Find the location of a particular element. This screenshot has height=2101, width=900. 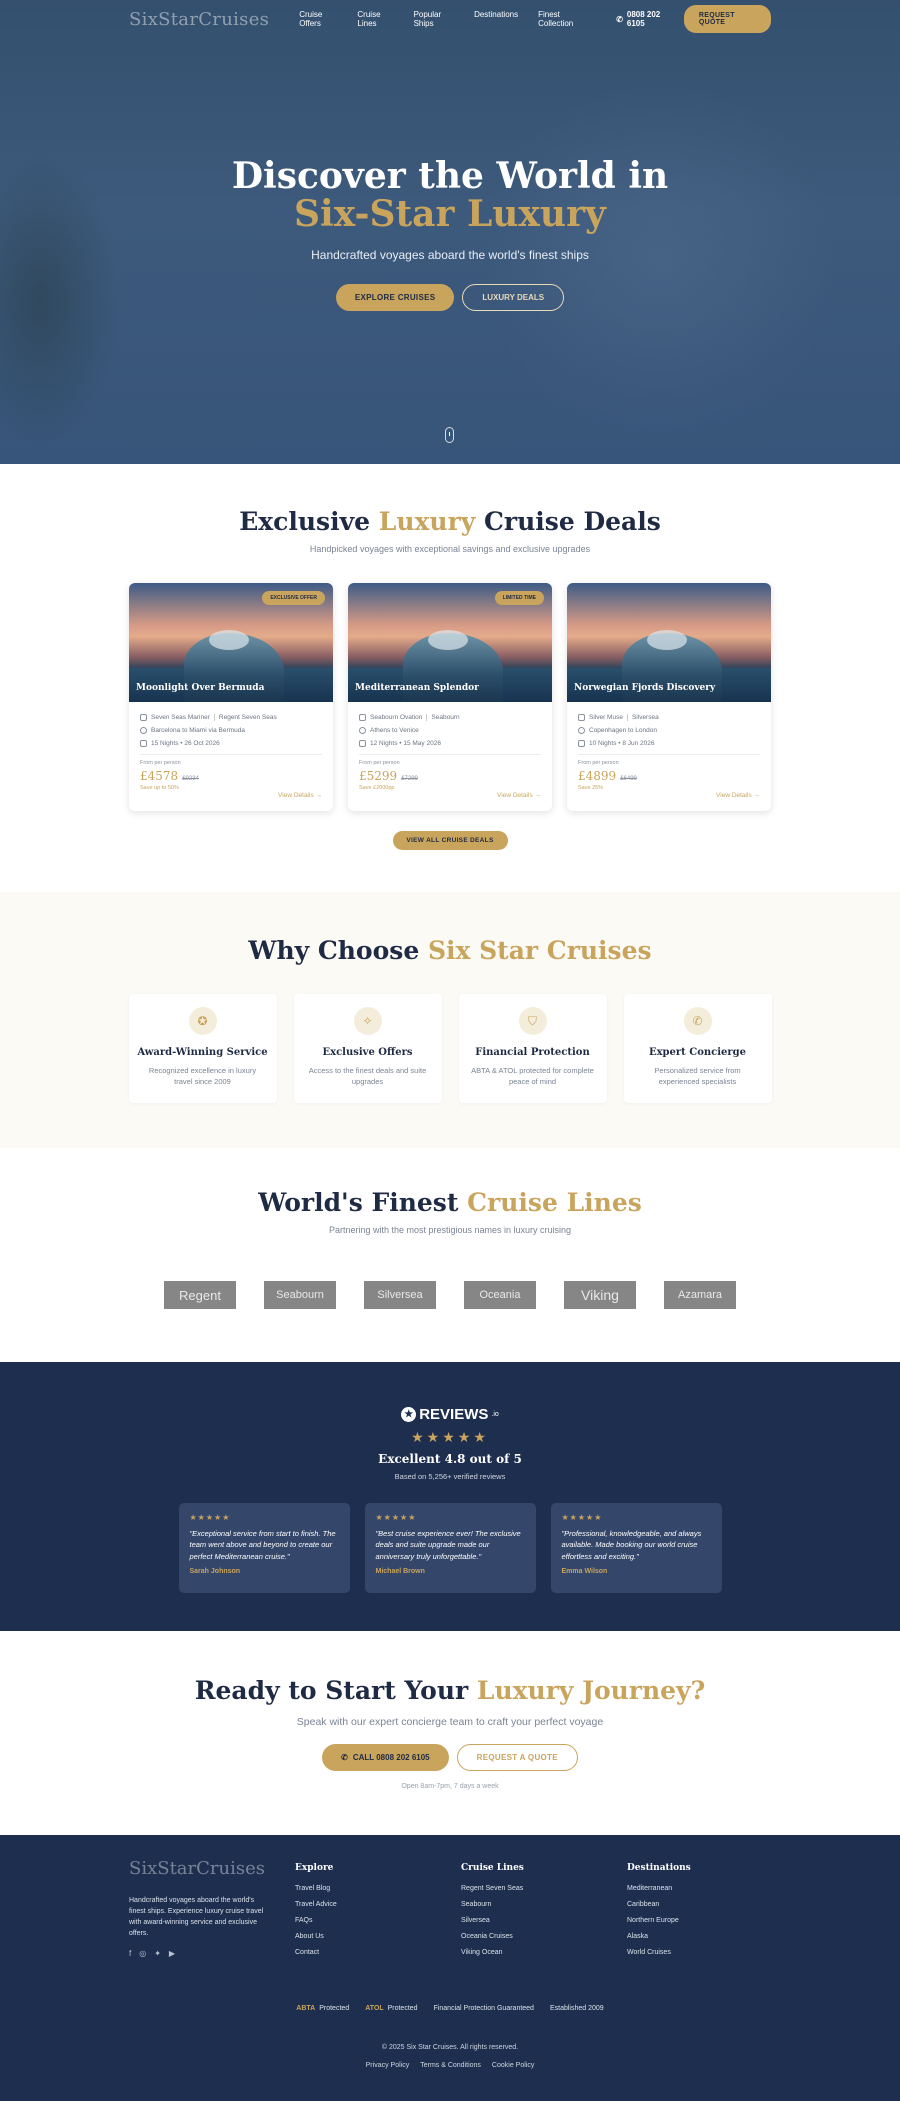

logo-viking: Viking is located at coordinates (600, 1295).